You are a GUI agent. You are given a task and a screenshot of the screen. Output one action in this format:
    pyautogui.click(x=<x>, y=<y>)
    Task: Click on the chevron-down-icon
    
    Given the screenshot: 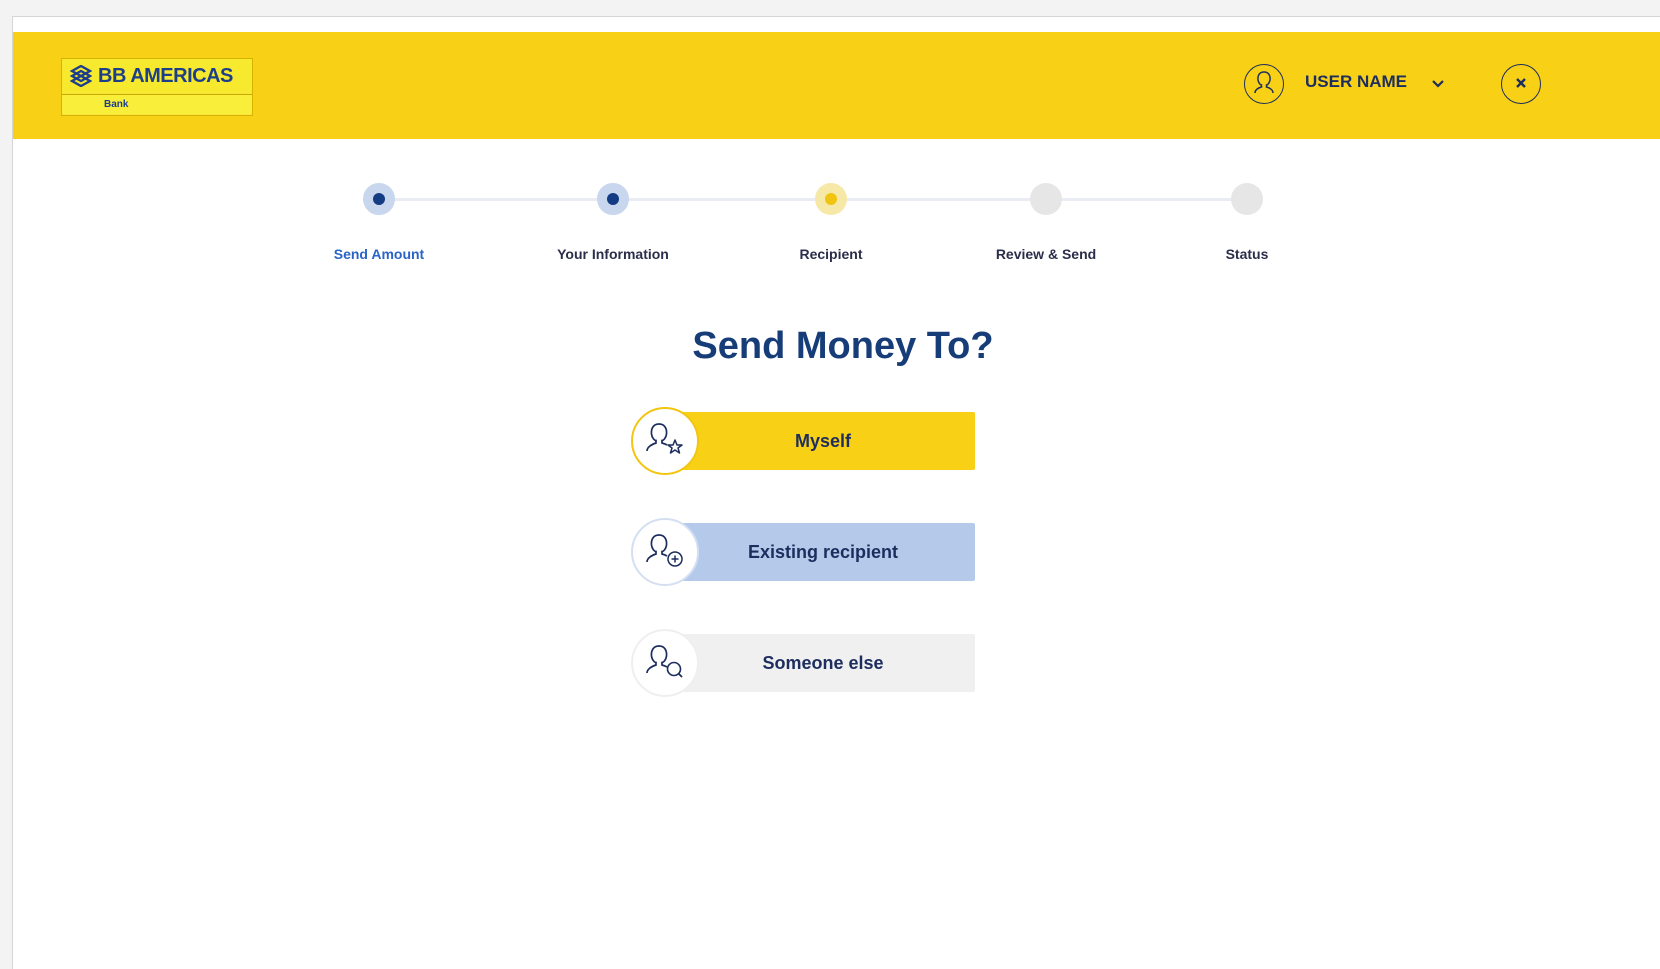 What is the action you would take?
    pyautogui.click(x=1438, y=85)
    